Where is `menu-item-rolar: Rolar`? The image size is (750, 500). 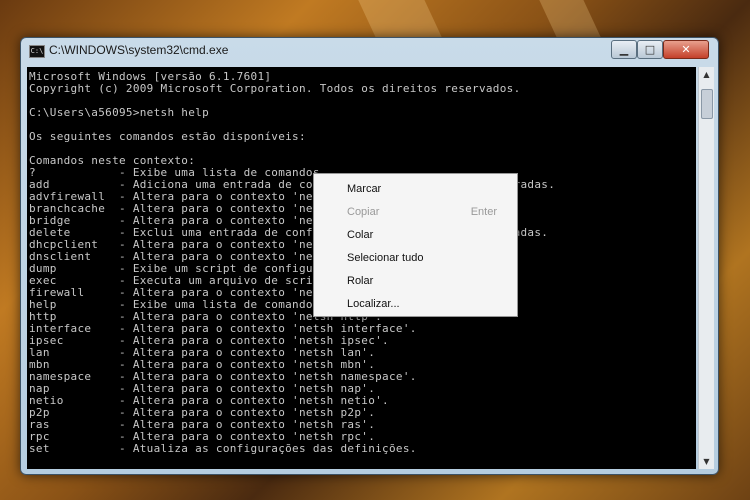
menu-item-rolar: Rolar is located at coordinates (415, 281).